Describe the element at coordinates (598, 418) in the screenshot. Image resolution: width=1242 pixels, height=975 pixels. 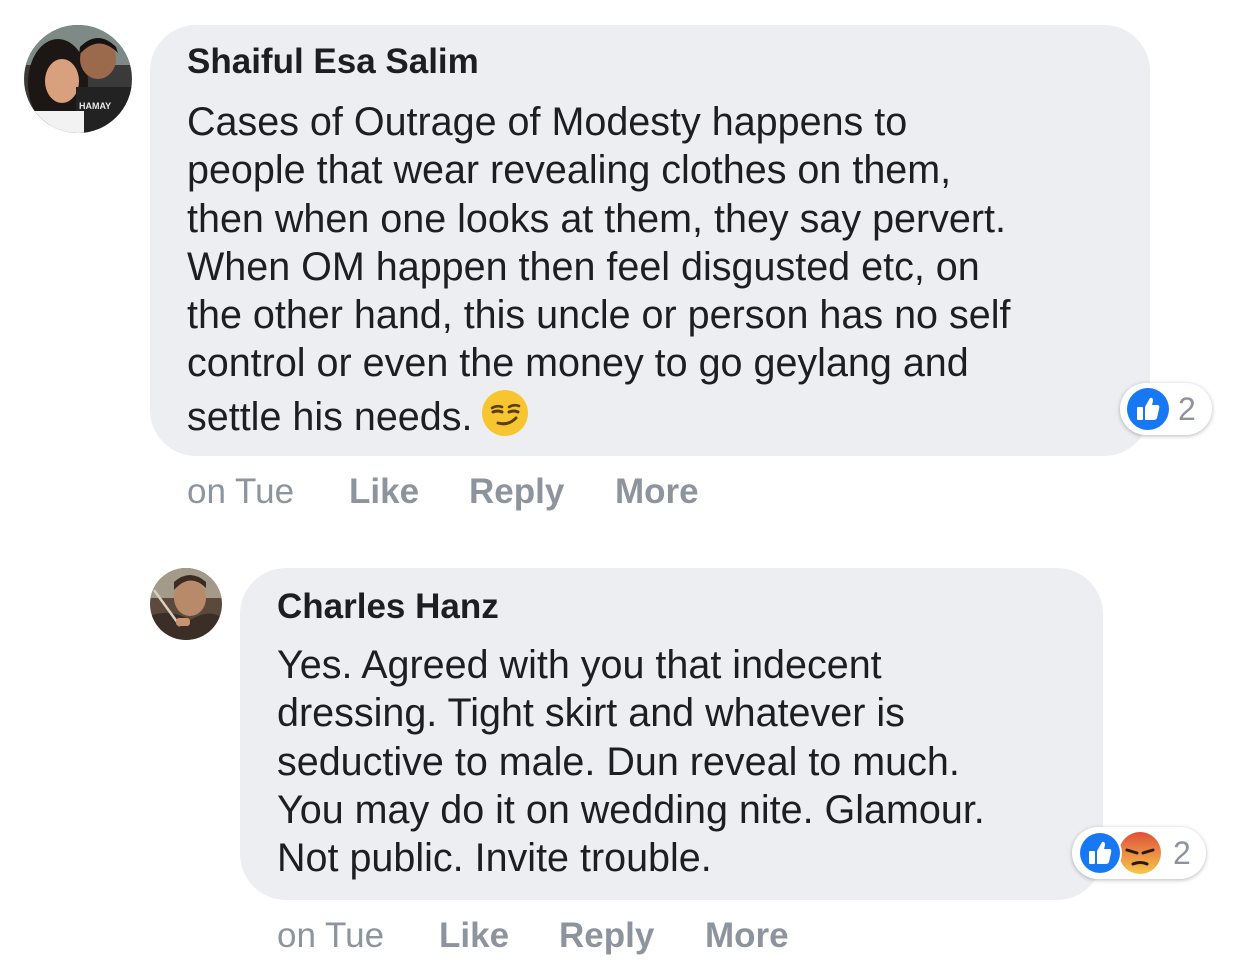
I see `comment-text-line-last: settle his needs.` at that location.